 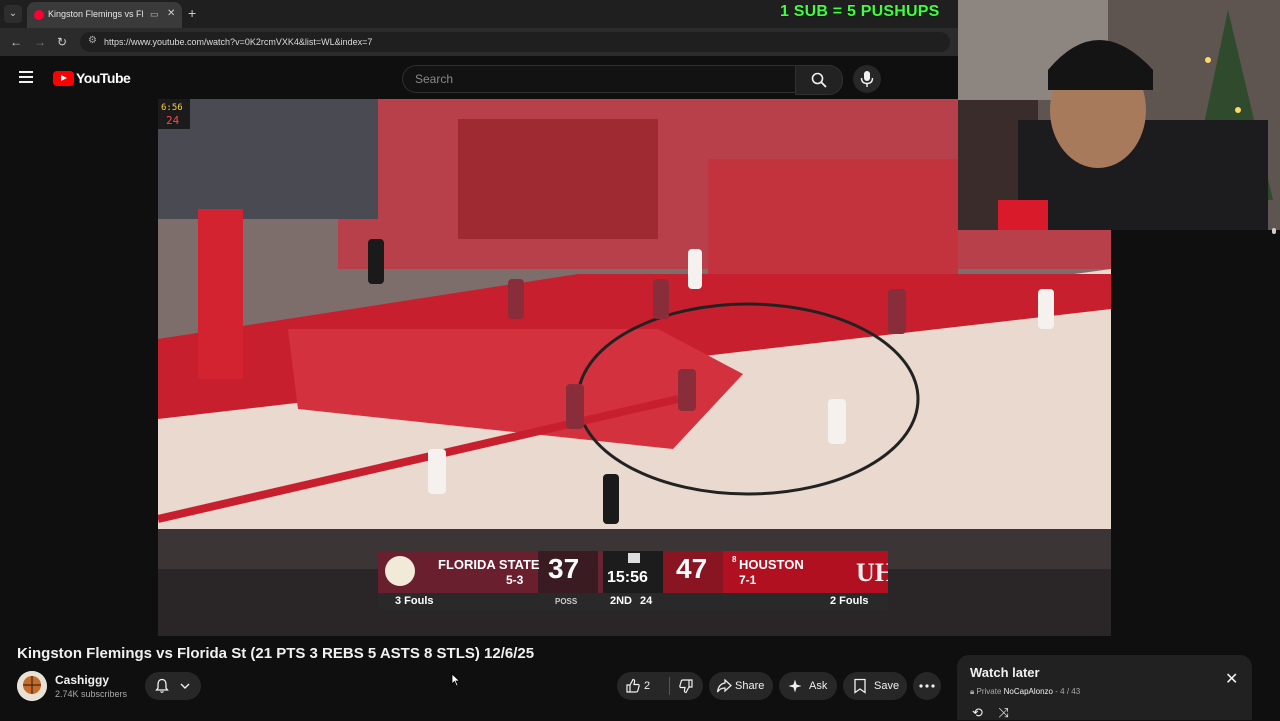 I want to click on more-actions-button, so click(x=927, y=686).